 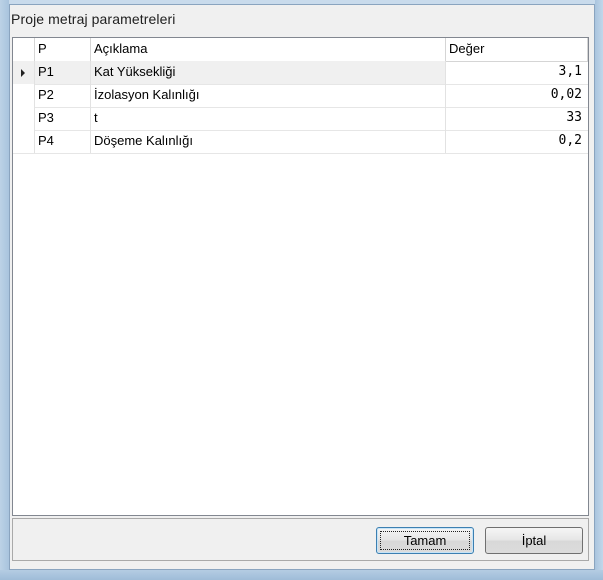 What do you see at coordinates (268, 49) in the screenshot?
I see `column-header-aciklama: Açıklama` at bounding box center [268, 49].